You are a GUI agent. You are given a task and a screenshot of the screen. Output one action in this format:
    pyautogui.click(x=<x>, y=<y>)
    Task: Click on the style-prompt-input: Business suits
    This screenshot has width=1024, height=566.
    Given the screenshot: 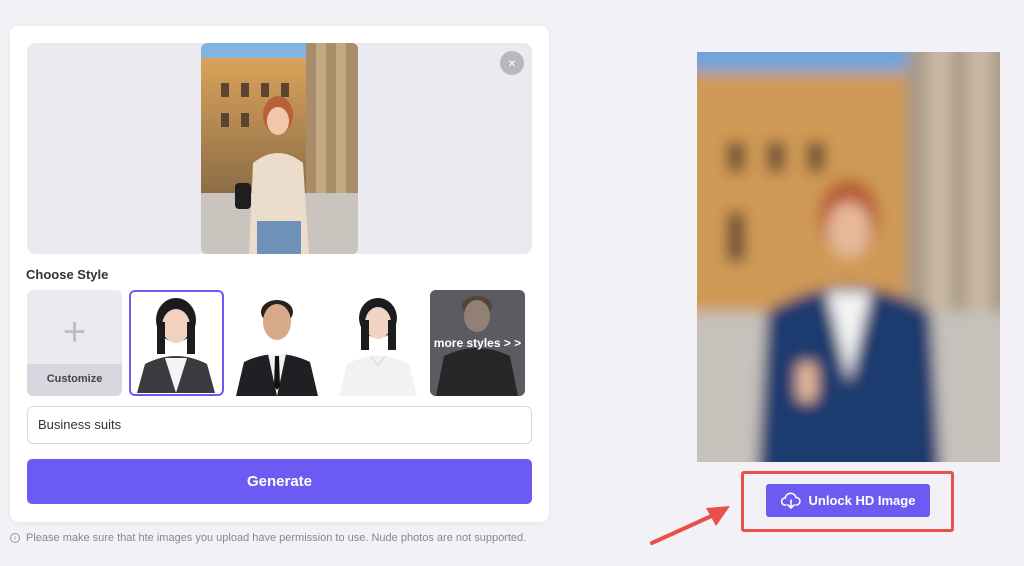 What is the action you would take?
    pyautogui.click(x=279, y=425)
    